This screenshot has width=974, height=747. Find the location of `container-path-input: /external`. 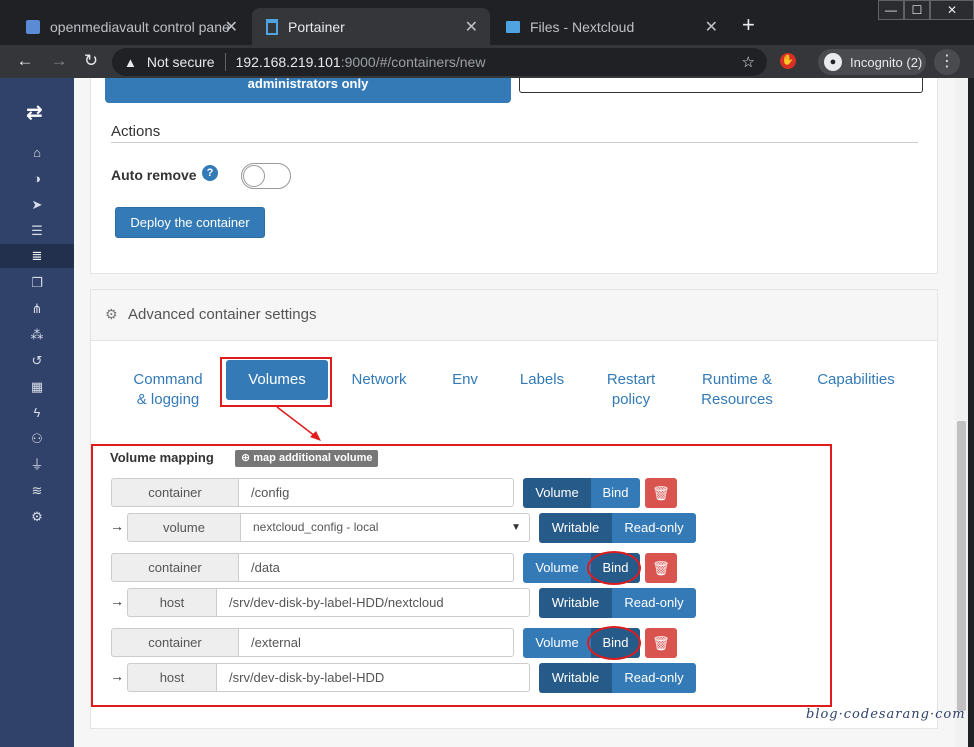

container-path-input: /external is located at coordinates (376, 642).